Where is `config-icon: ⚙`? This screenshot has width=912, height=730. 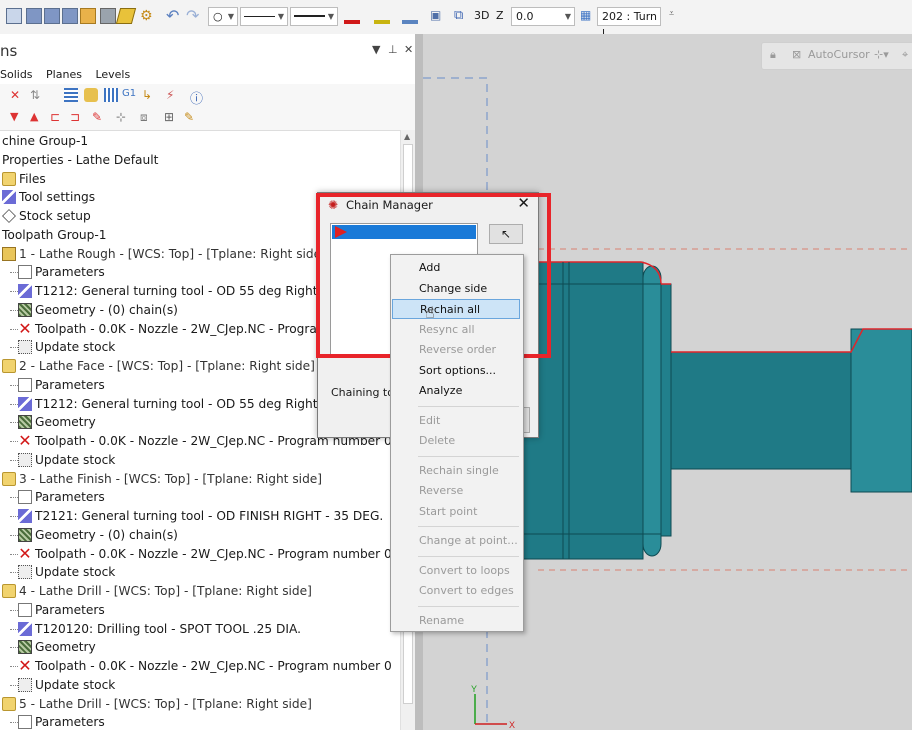
config-icon: ⚙ is located at coordinates (148, 16).